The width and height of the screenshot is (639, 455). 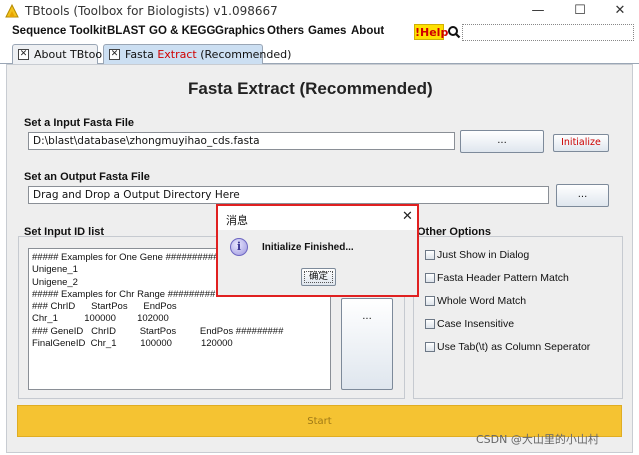 What do you see at coordinates (581, 143) in the screenshot?
I see `initialize-button: Initialize` at bounding box center [581, 143].